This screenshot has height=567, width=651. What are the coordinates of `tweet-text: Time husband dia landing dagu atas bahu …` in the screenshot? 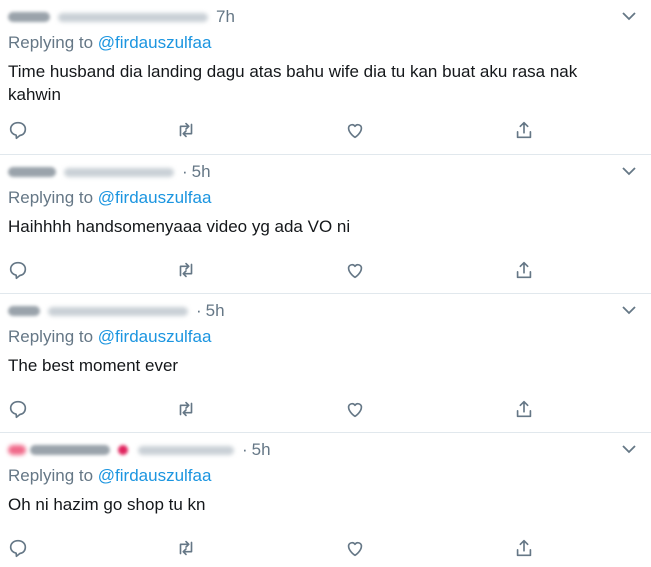 It's located at (293, 83).